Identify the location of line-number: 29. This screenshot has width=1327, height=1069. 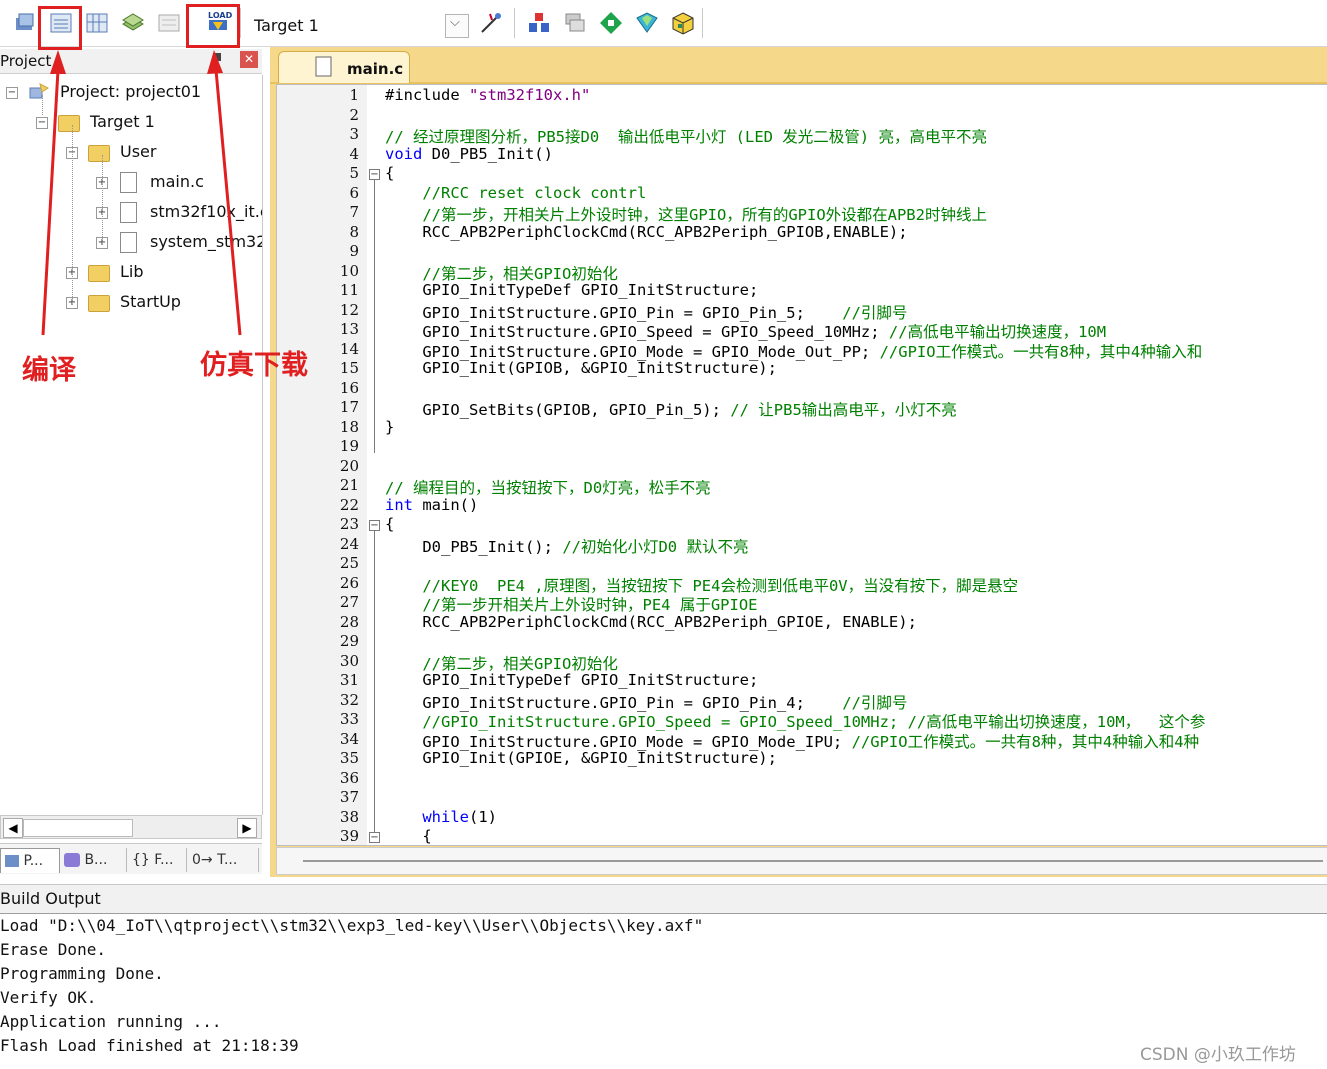
(349, 641).